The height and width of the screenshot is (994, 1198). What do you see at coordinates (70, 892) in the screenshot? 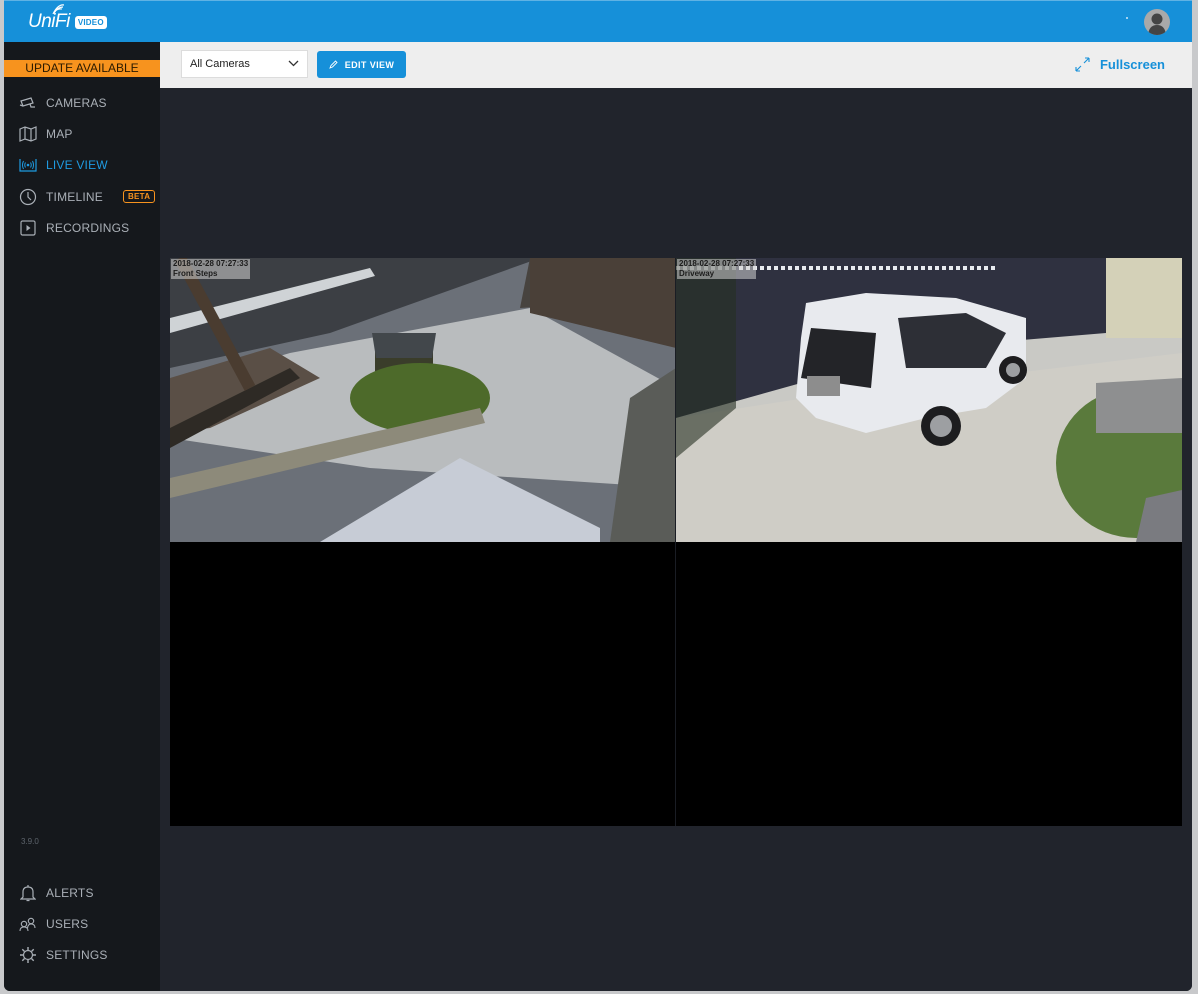
I see `sidebar-item-label: ALERTS` at bounding box center [70, 892].